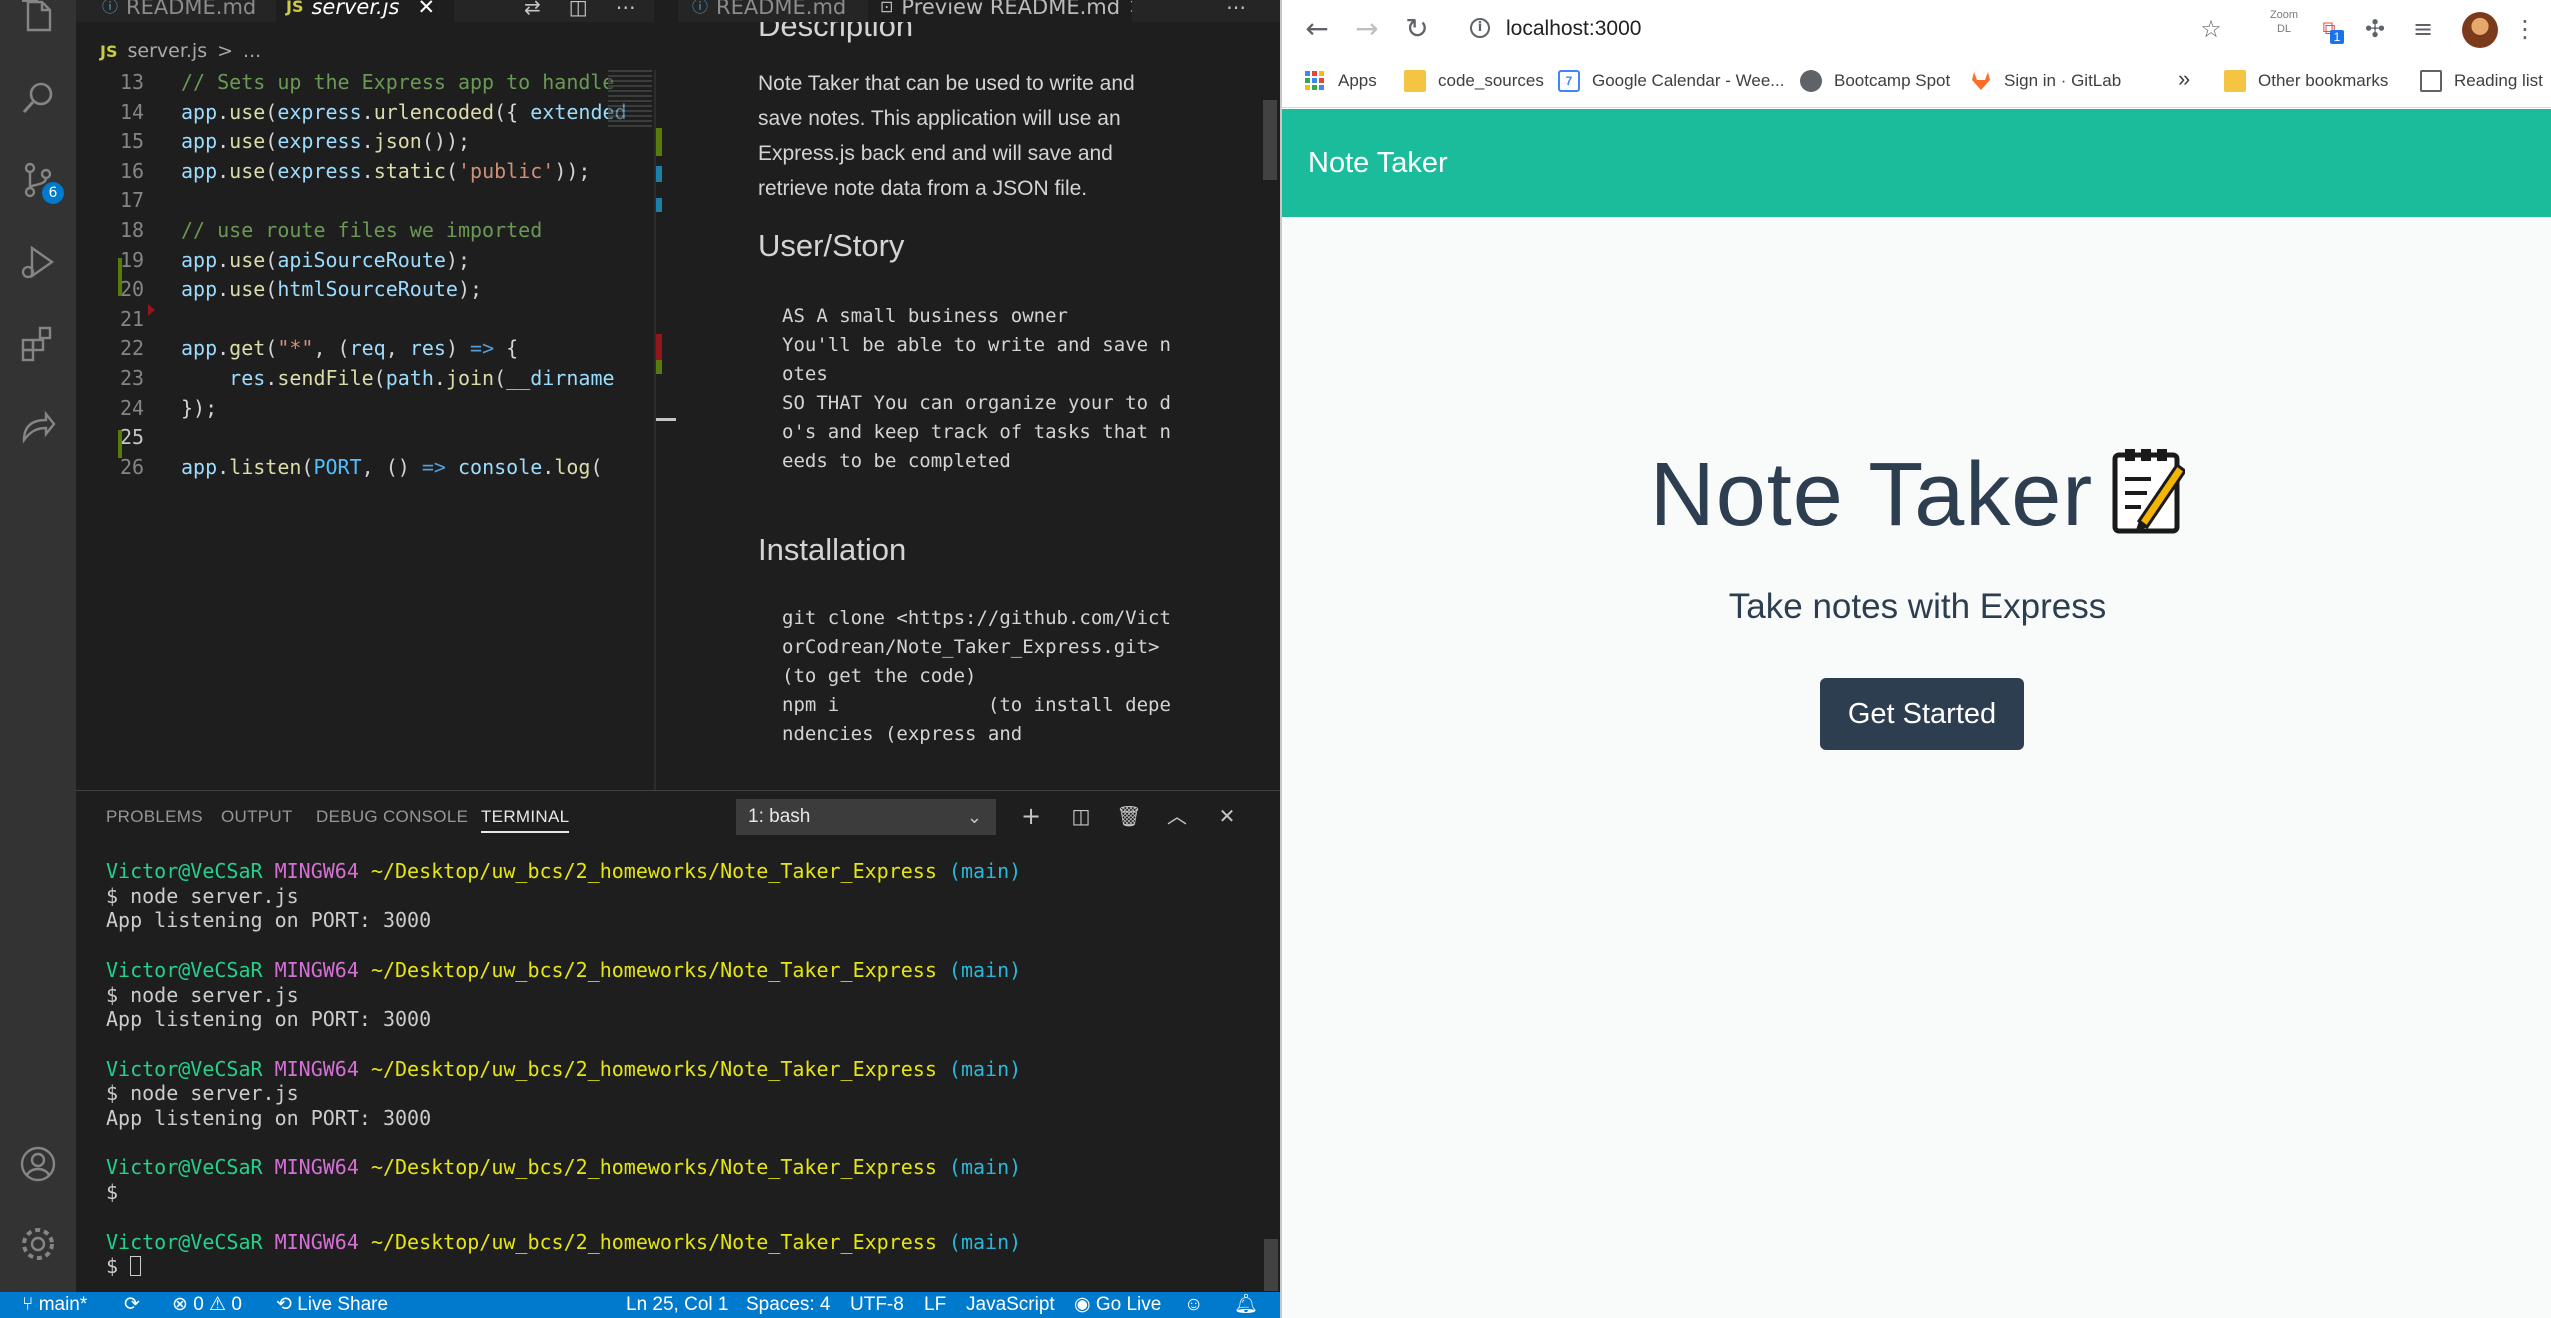  What do you see at coordinates (2329, 29) in the screenshot?
I see `extension-flow-icon: ⧉ 1` at bounding box center [2329, 29].